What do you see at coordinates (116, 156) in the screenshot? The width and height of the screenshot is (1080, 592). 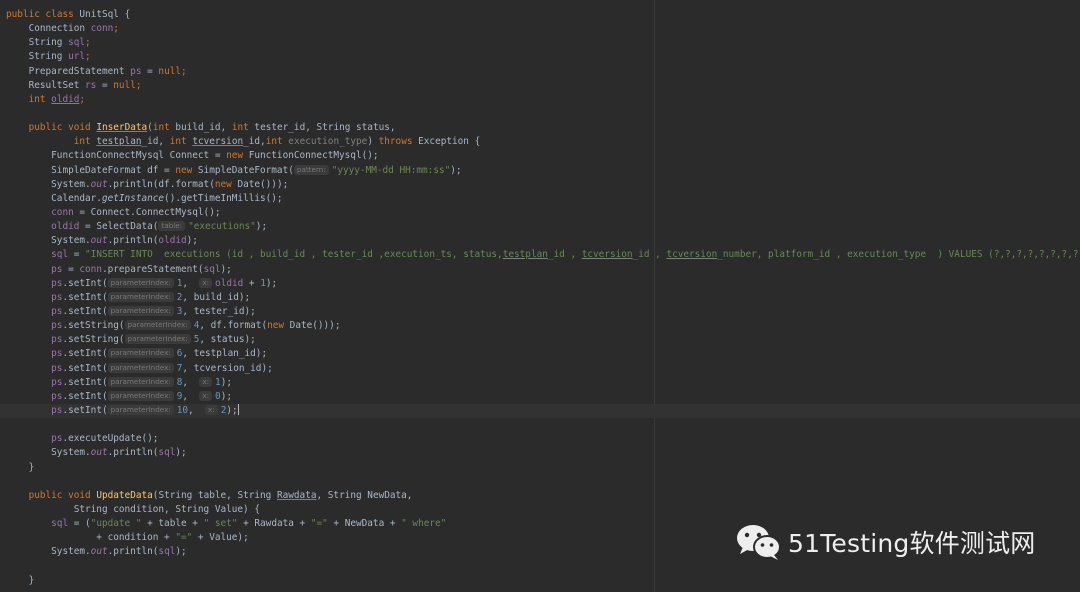 I see `code-token: FunctionConnectMysql Connect =` at bounding box center [116, 156].